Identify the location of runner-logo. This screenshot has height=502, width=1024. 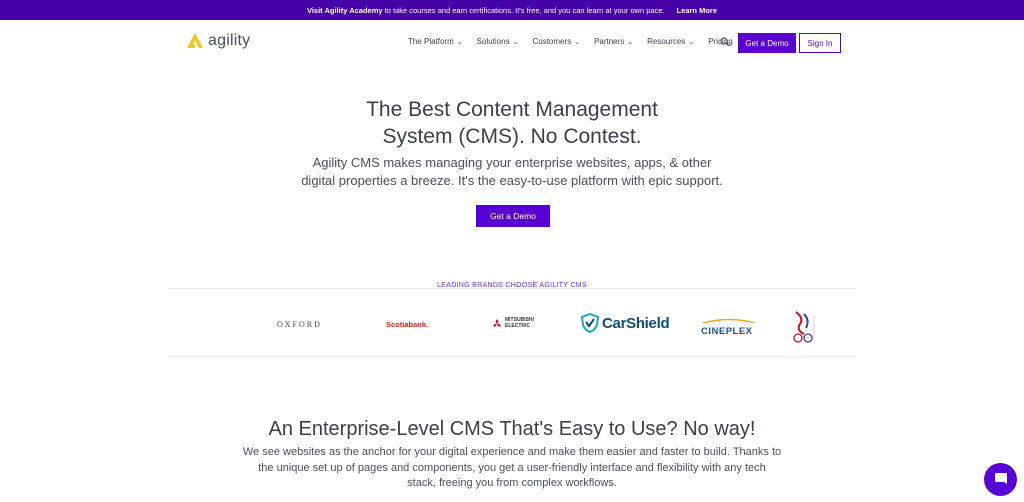
(804, 327).